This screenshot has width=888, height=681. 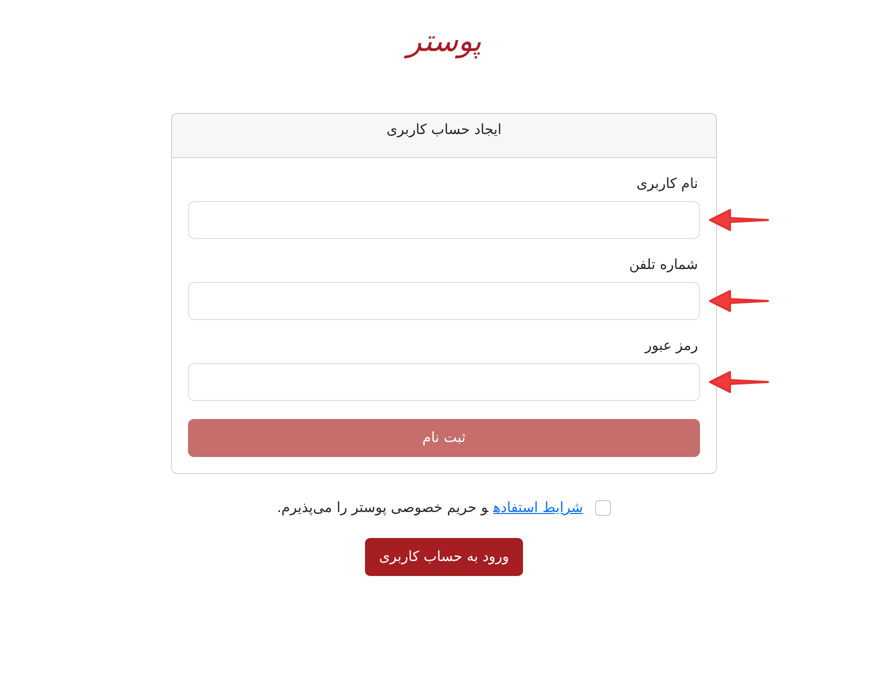 I want to click on terms-link: شرایط استفاده, so click(x=538, y=508).